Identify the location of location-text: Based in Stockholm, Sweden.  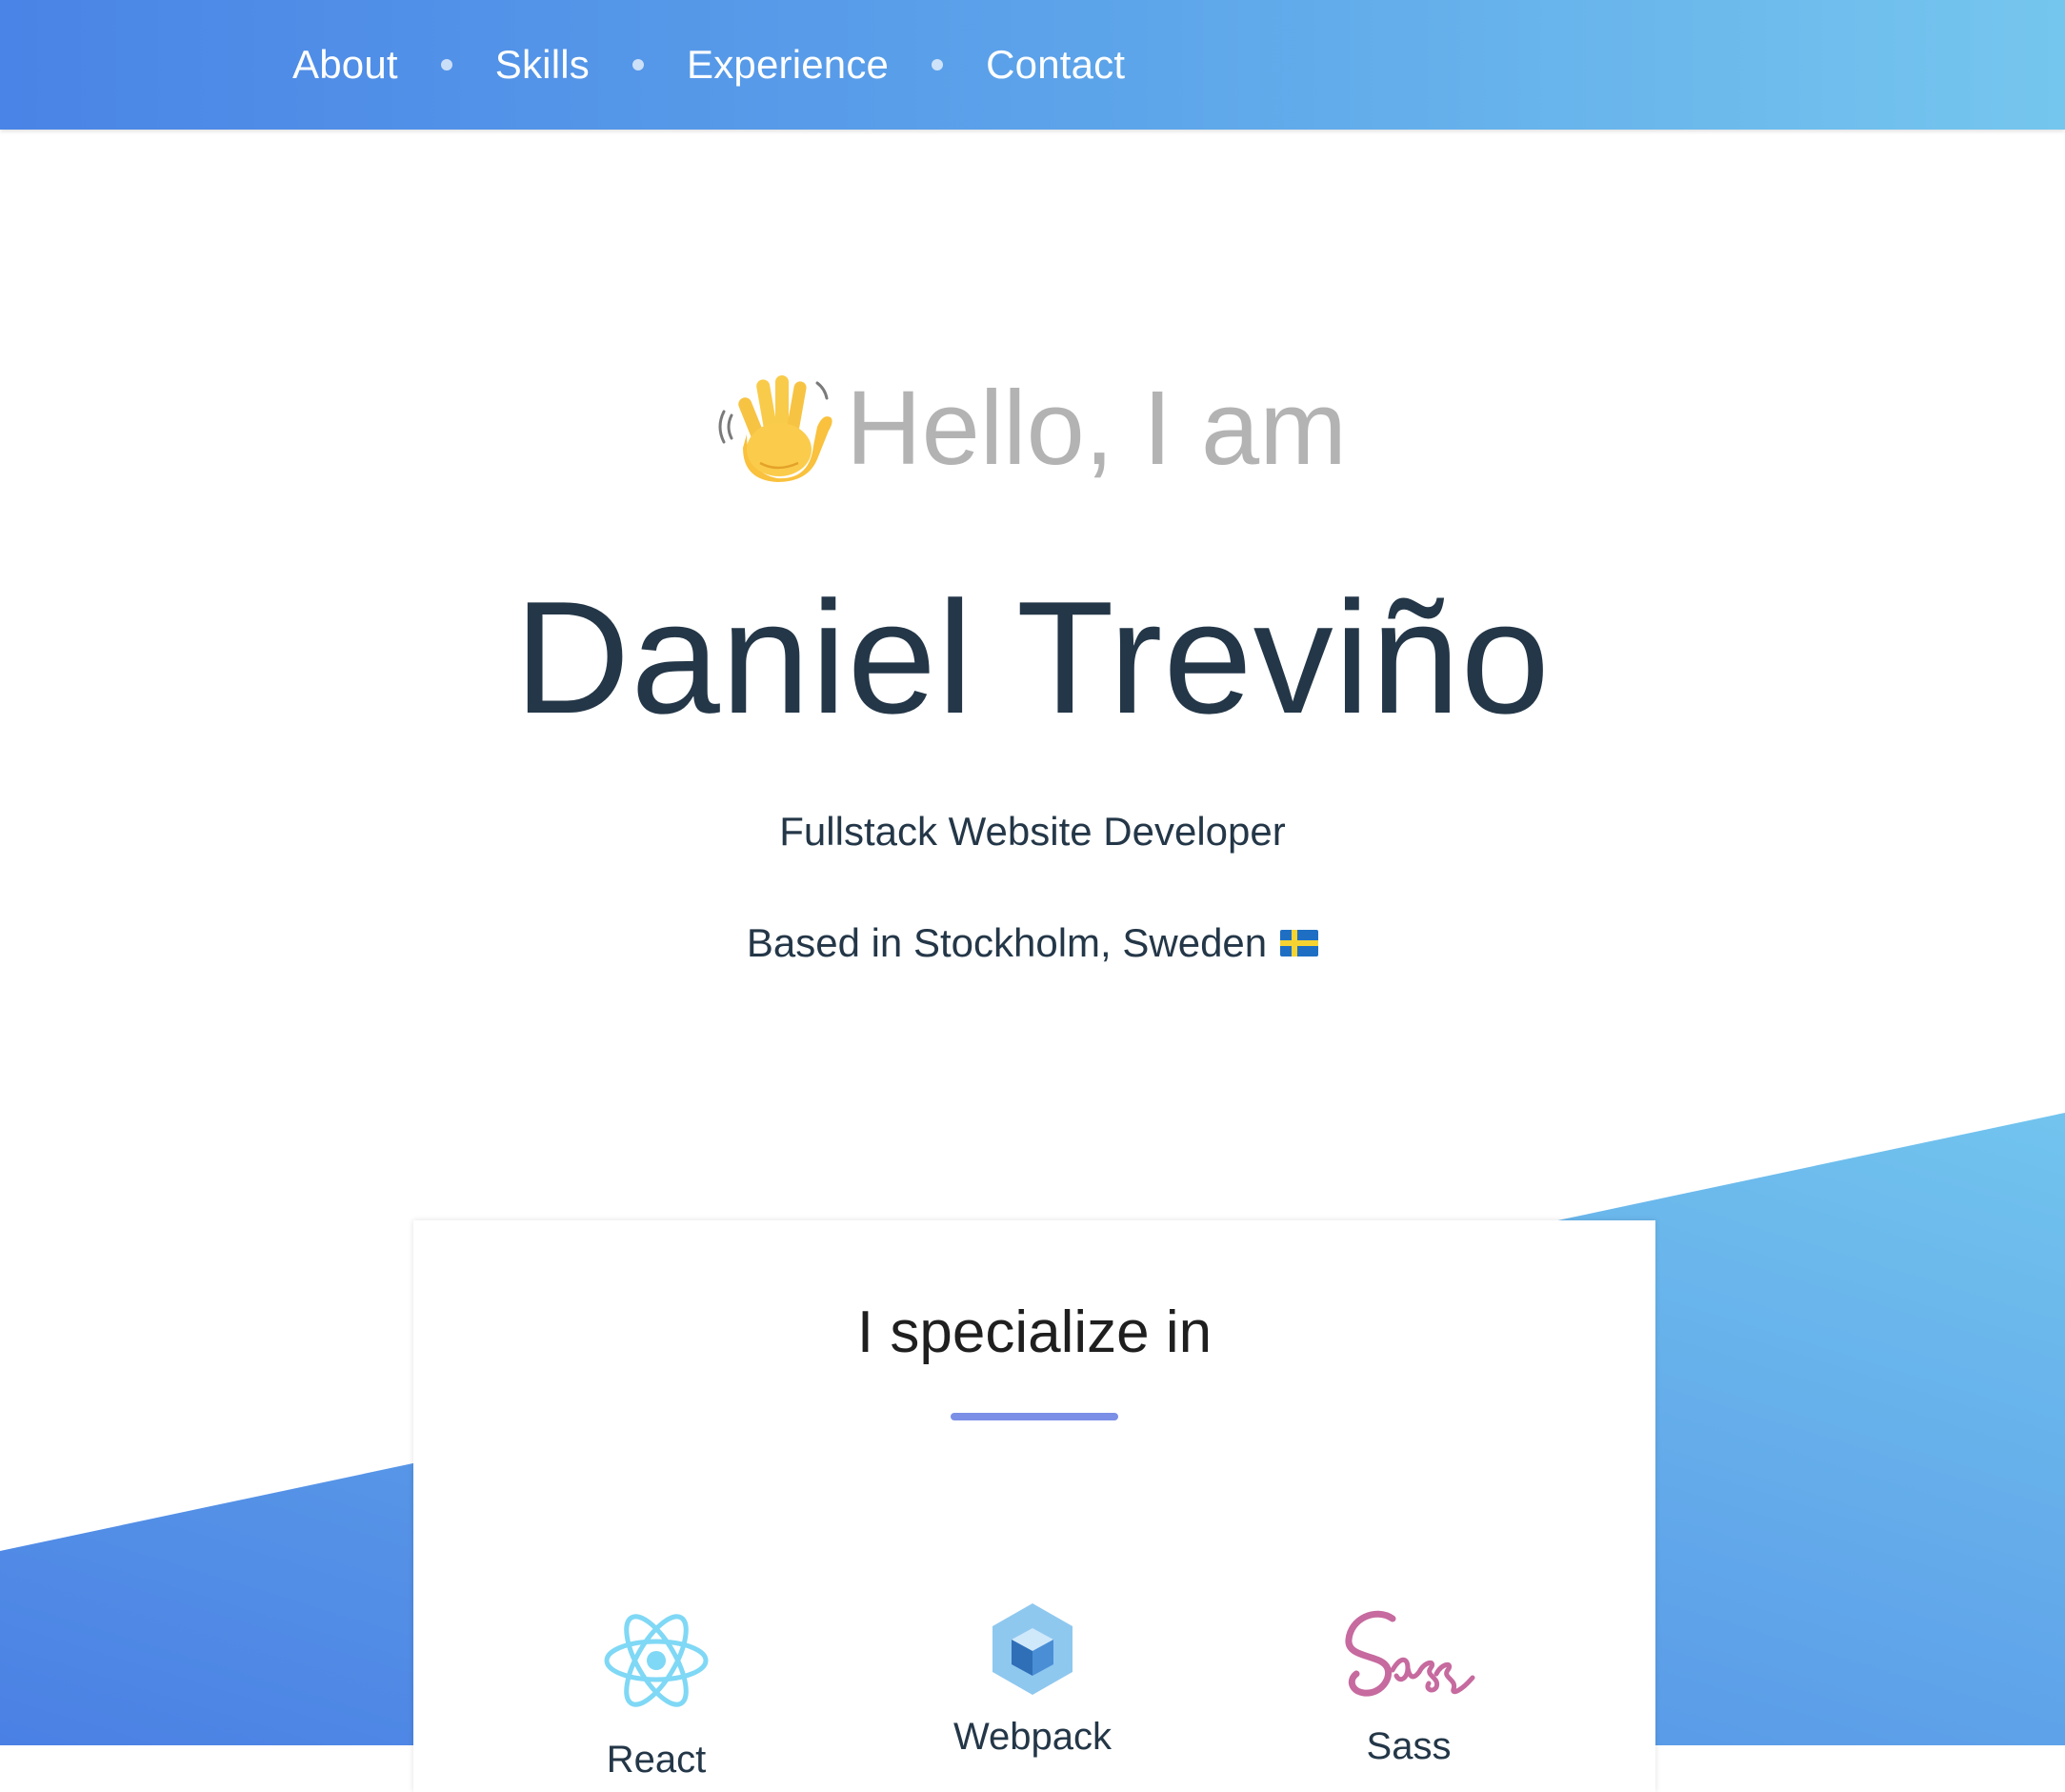
(1007, 942).